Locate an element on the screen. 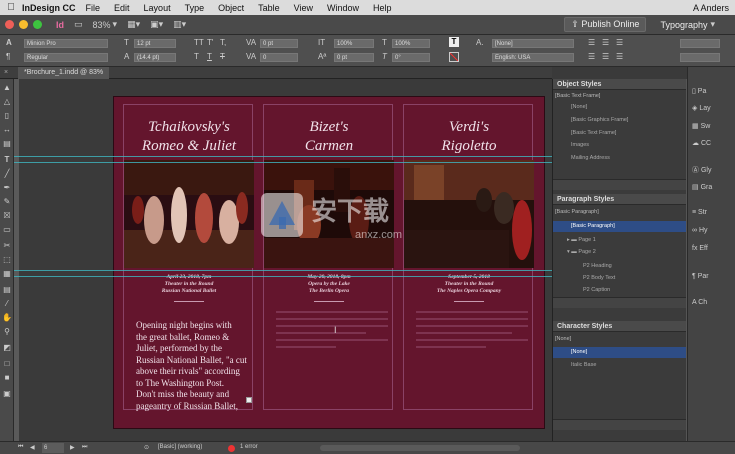  align-left-icon: ☰ is located at coordinates (591, 42).